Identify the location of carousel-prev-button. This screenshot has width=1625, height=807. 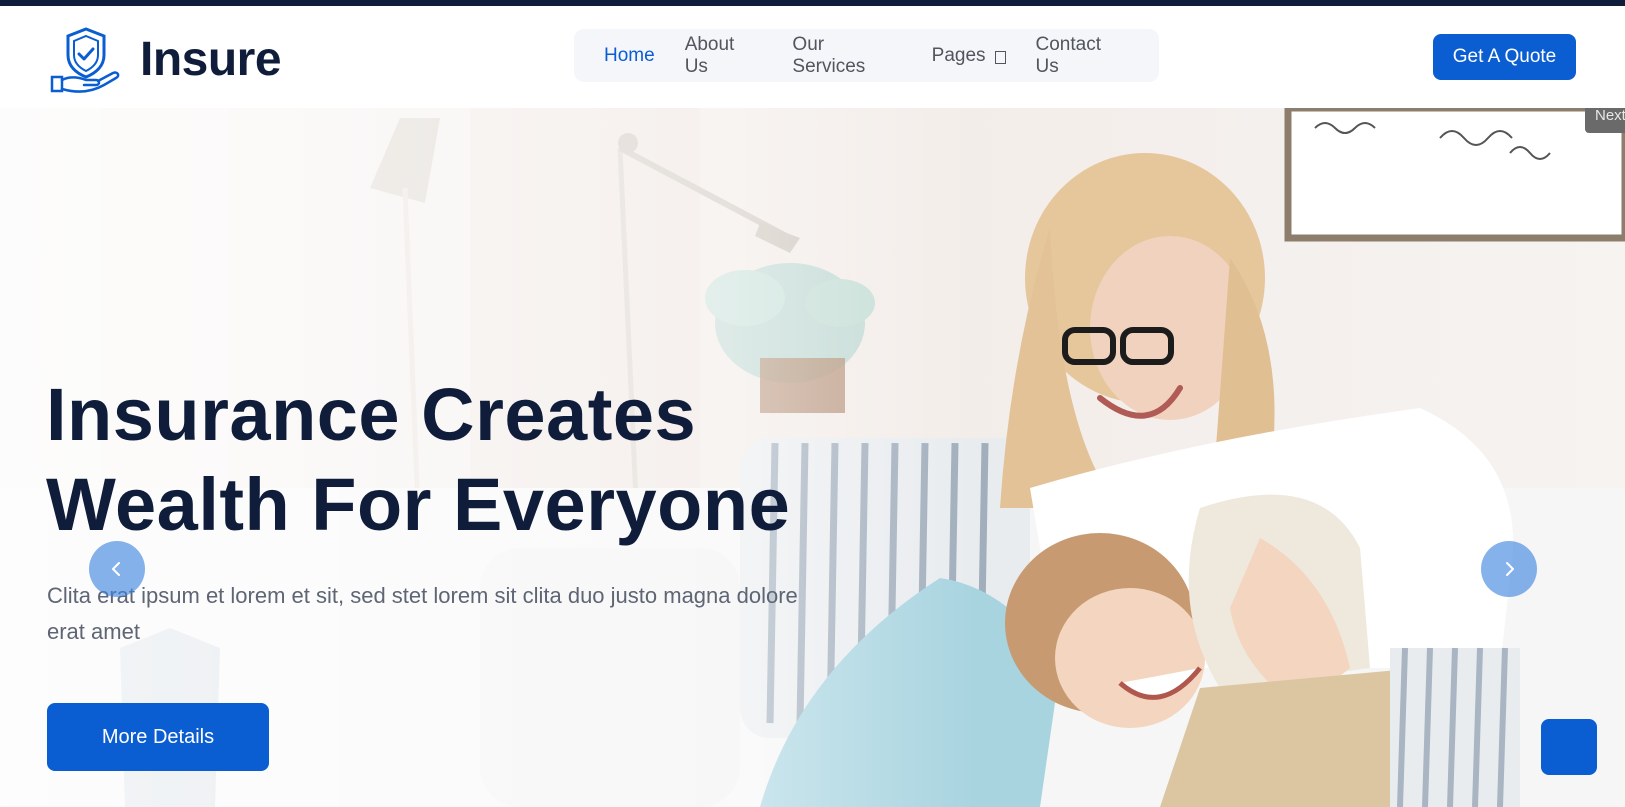
(117, 569).